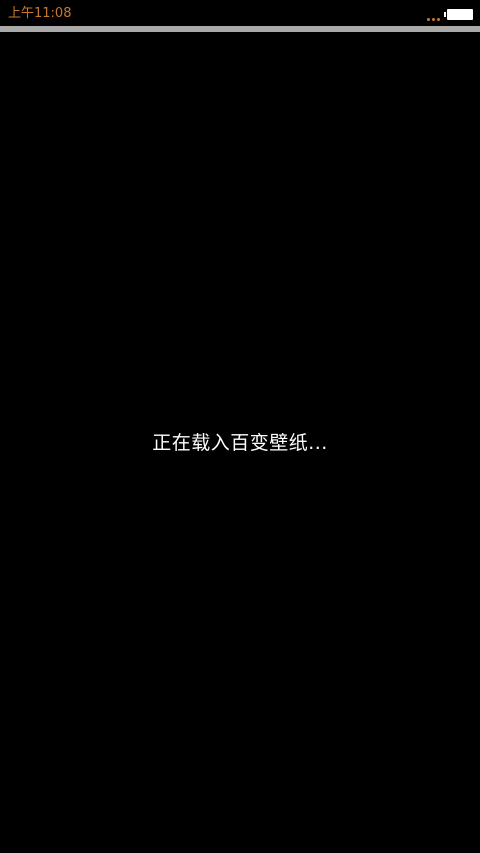  I want to click on status-time: 上午11:08, so click(40, 13).